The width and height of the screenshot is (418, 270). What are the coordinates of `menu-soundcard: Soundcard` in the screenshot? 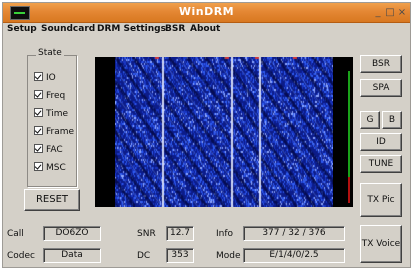 It's located at (68, 29).